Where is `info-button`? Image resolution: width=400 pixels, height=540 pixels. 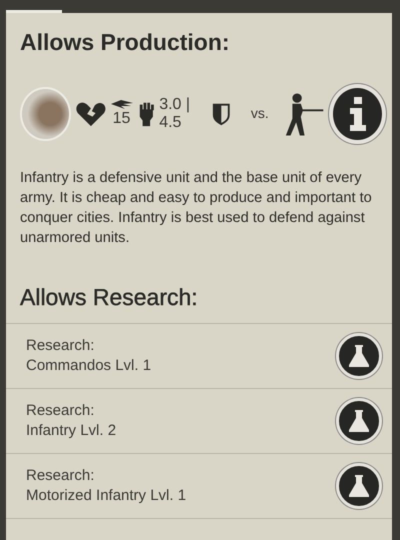 info-button is located at coordinates (357, 114).